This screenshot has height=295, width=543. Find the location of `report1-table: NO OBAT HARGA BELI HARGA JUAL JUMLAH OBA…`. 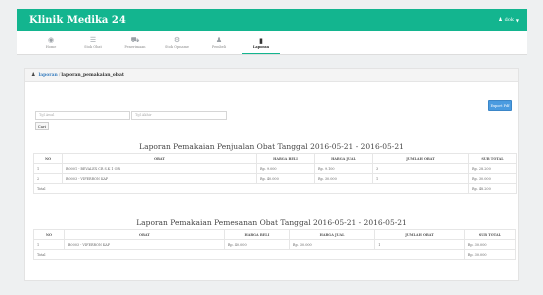

report1-table: NO OBAT HARGA BELI HARGA JUAL JUMLAH OBA… is located at coordinates (275, 173).